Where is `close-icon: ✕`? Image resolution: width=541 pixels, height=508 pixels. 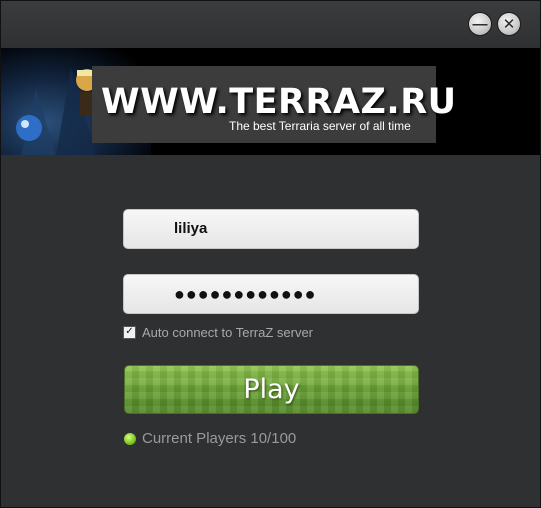
close-icon: ✕ is located at coordinates (509, 24).